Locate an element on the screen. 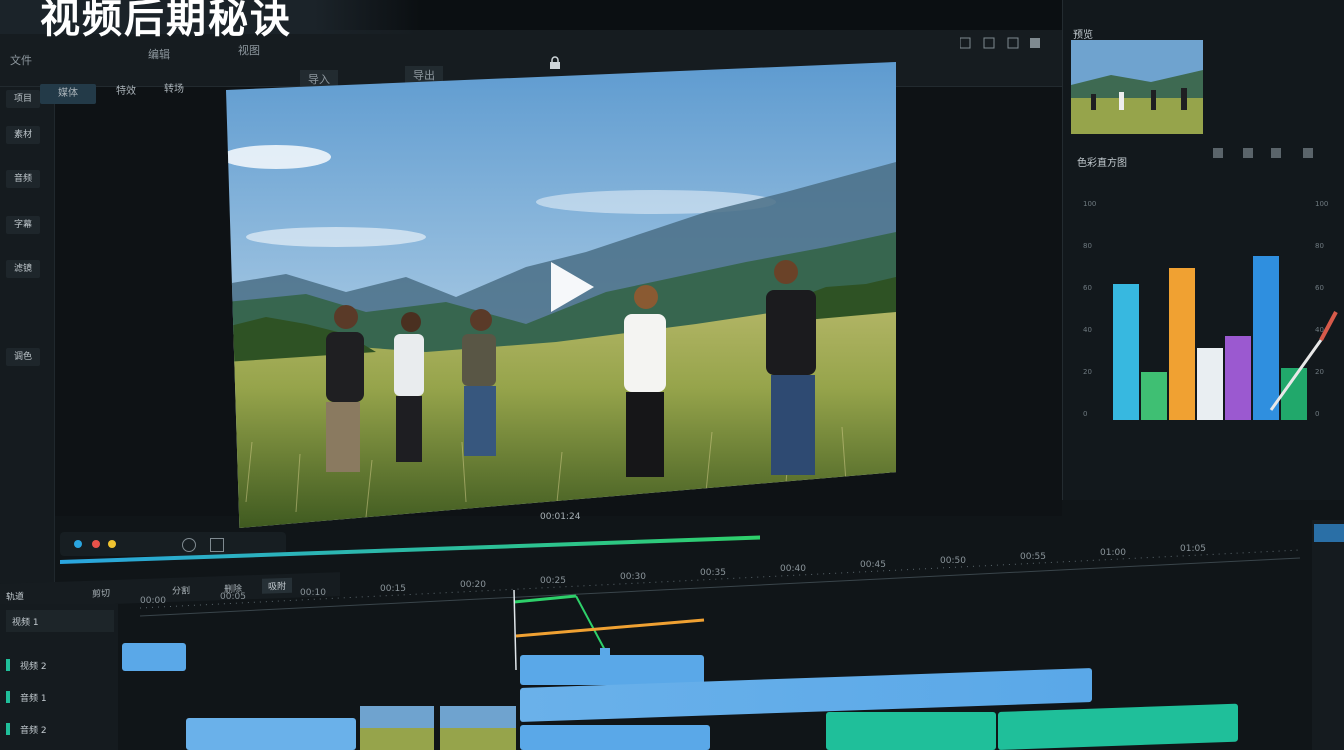  track-headers: 视频 1 视频 2 音频 1 音频 2 is located at coordinates (59, 677).